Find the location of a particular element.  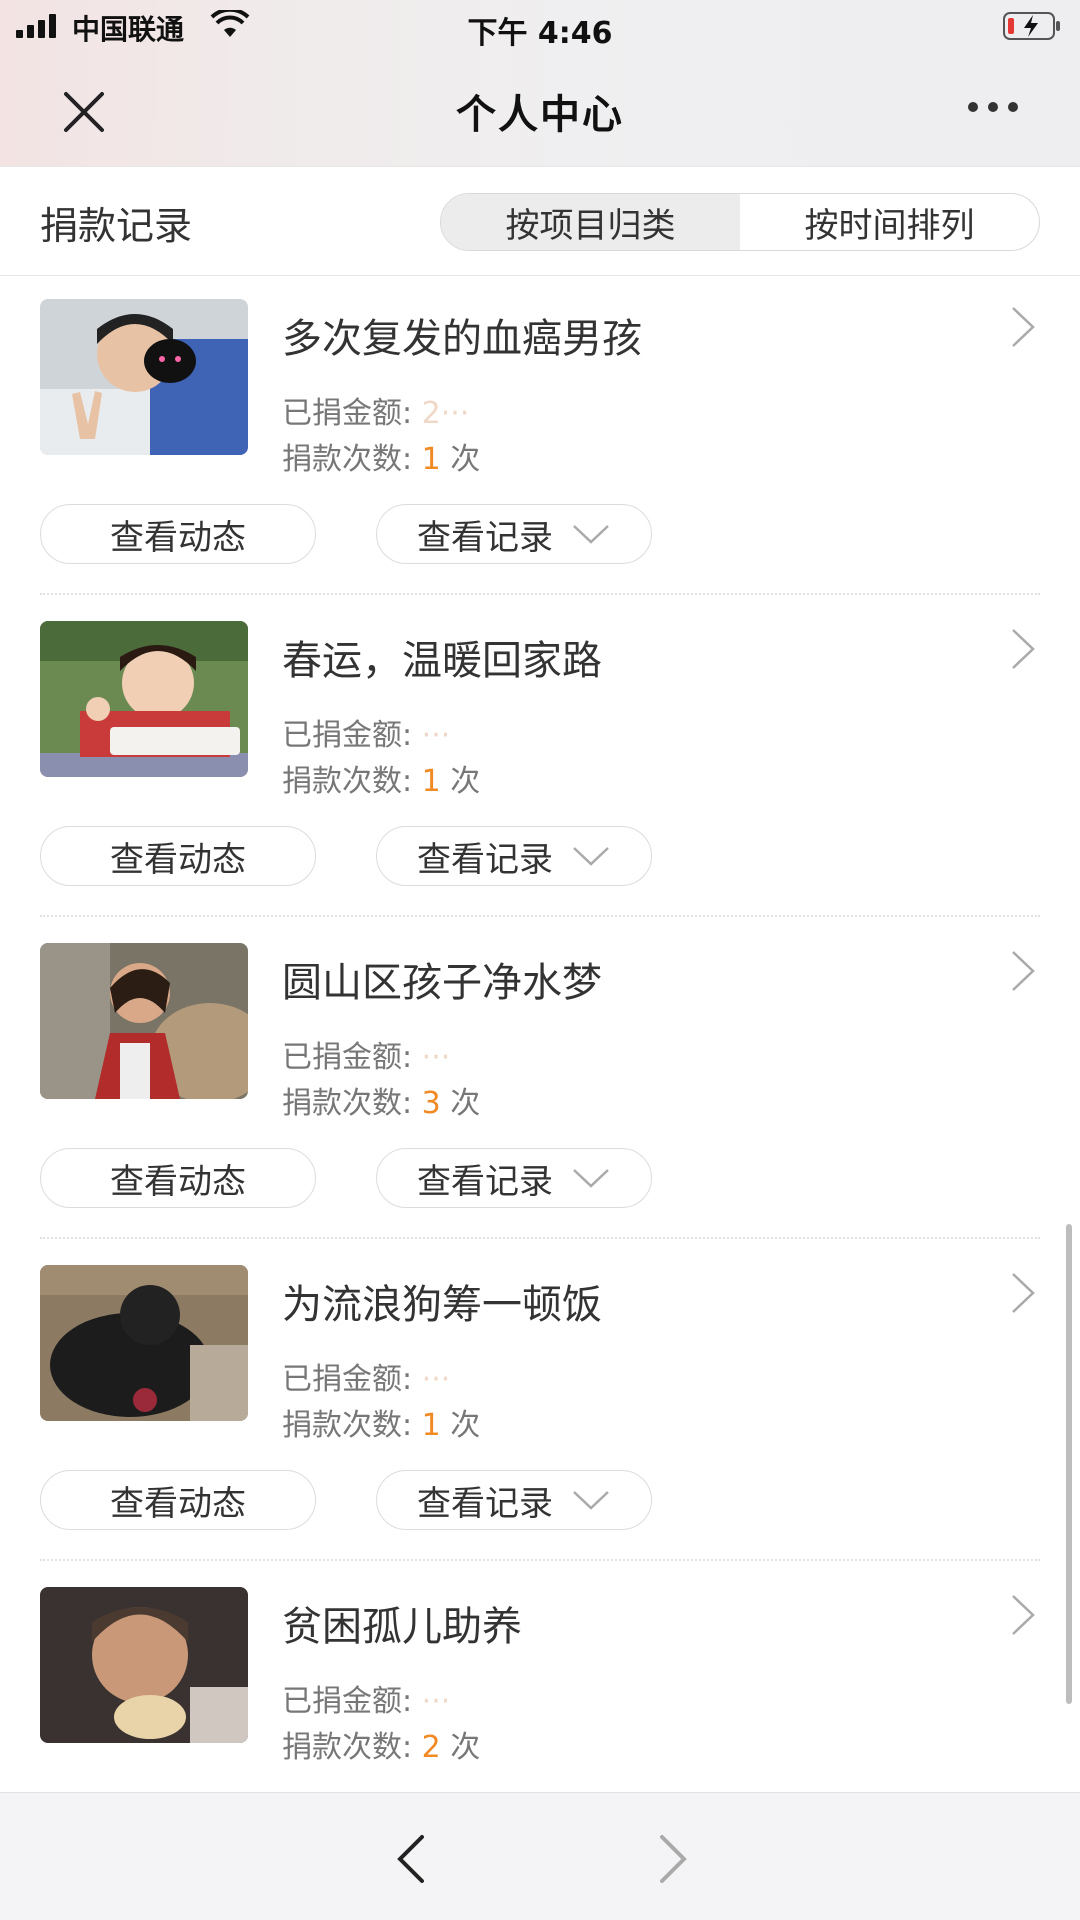

child-water-photo is located at coordinates (144, 1021).